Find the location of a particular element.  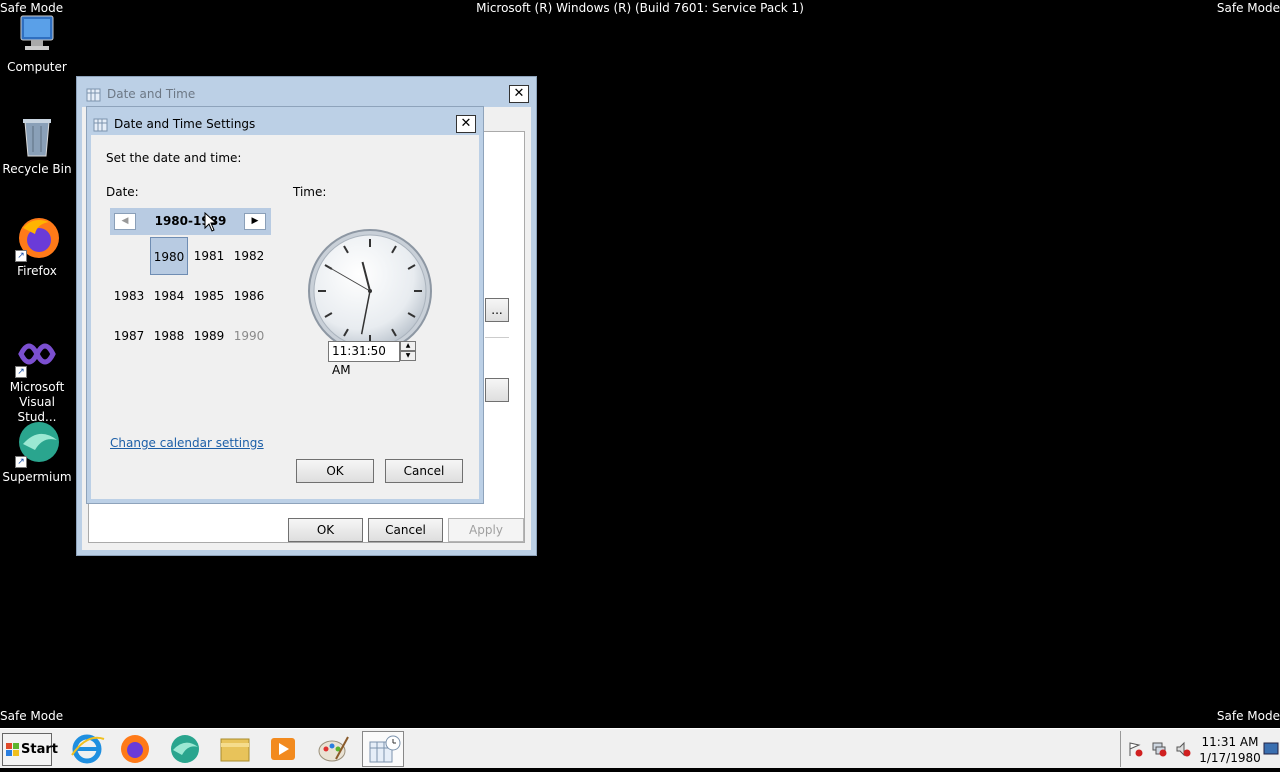

desktop-icon-recycle-bin: Recycle Bin is located at coordinates (37, 144).